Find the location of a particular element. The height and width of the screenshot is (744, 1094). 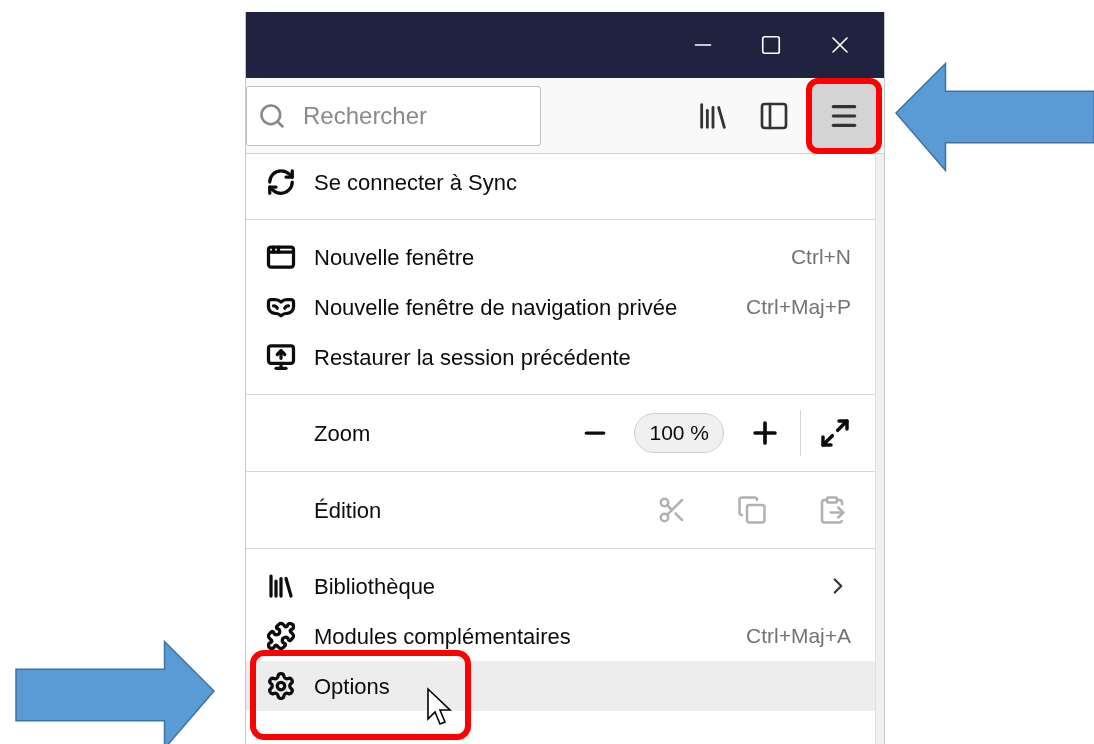

maximize-icon is located at coordinates (771, 45).